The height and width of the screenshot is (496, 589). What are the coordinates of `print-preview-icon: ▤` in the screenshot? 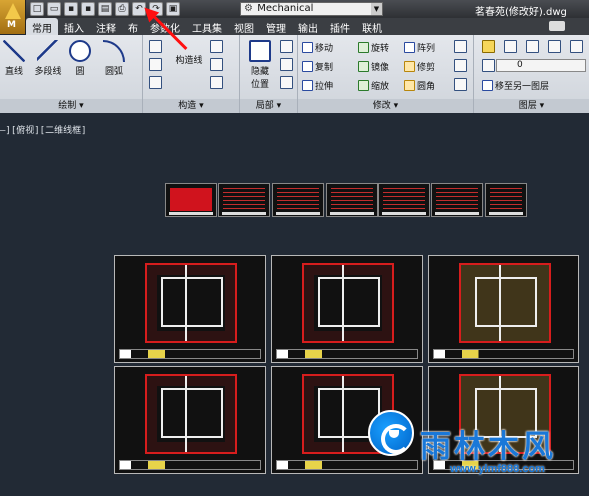 It's located at (105, 9).